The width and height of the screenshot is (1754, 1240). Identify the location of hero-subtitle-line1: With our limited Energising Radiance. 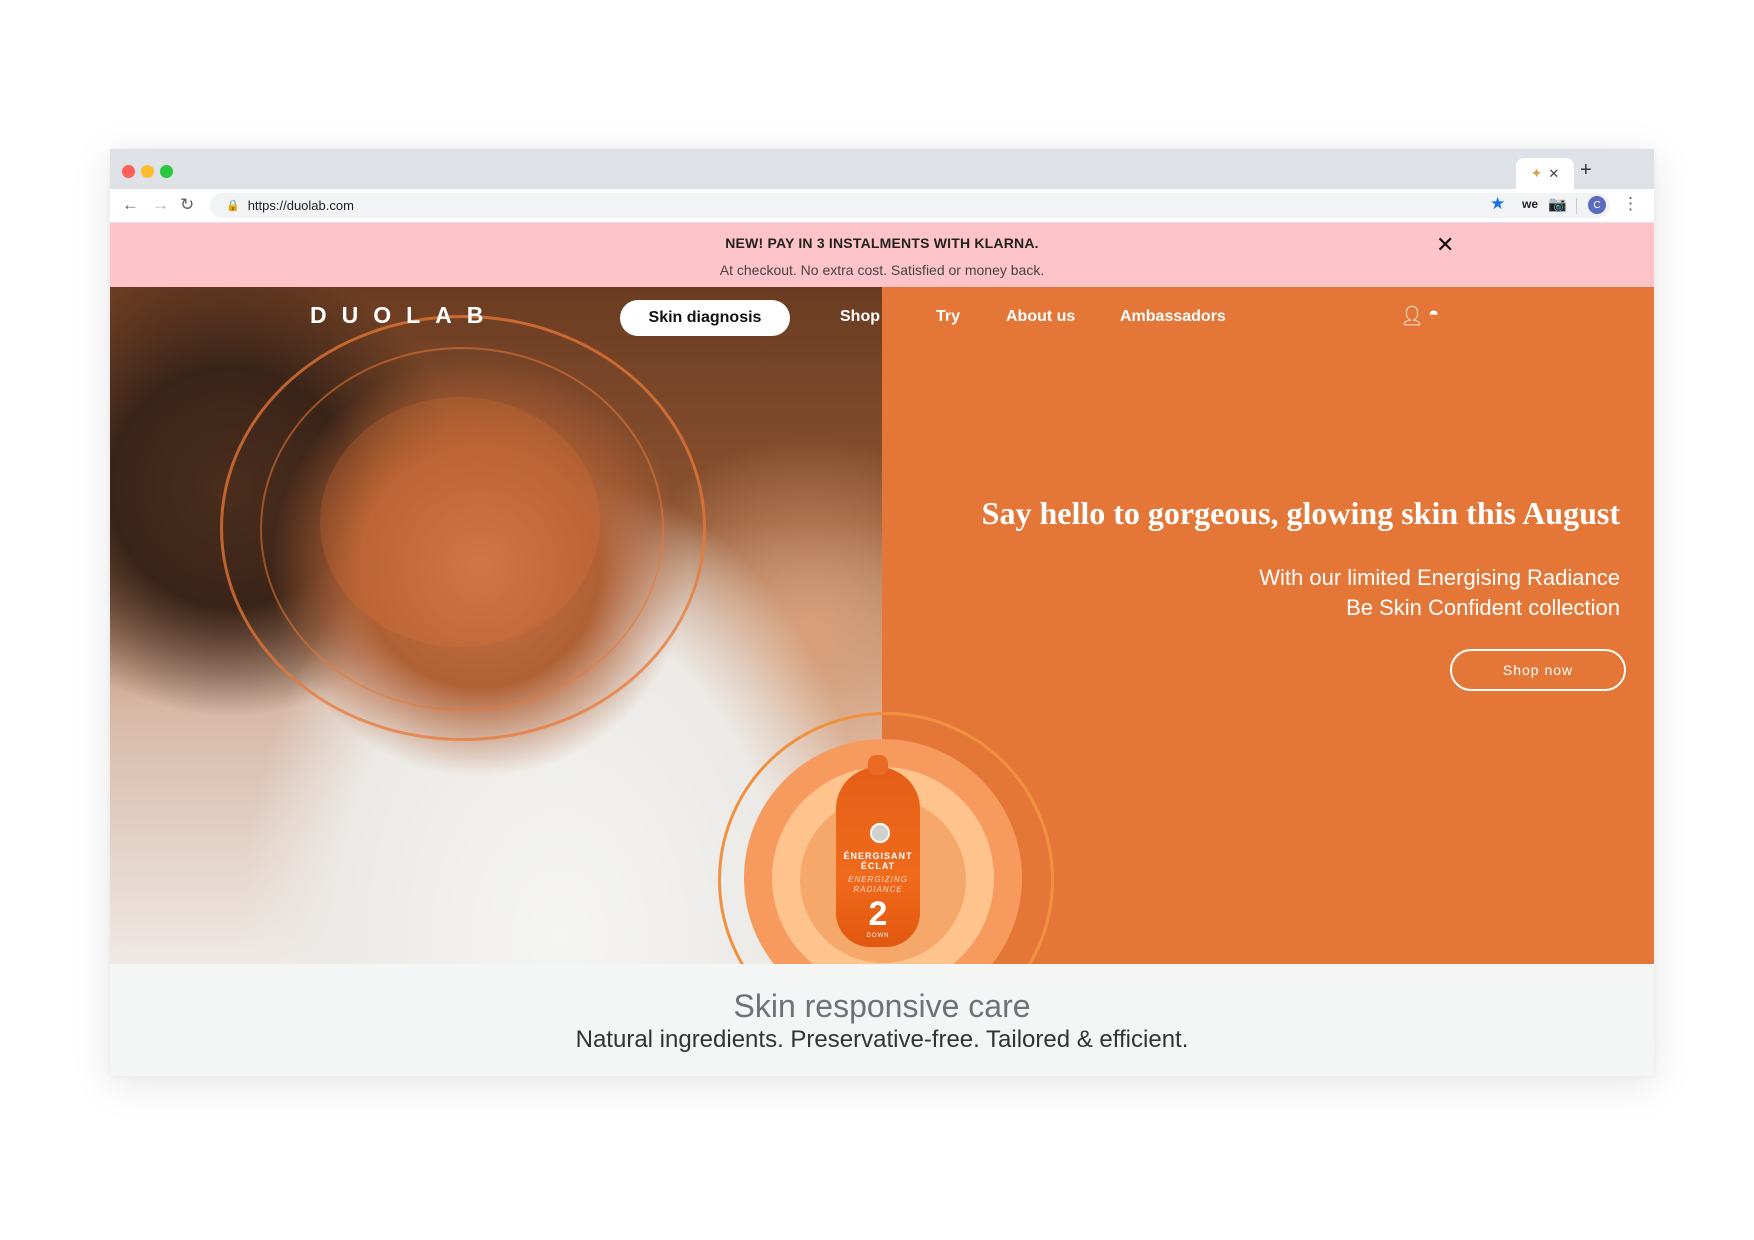
(1439, 577).